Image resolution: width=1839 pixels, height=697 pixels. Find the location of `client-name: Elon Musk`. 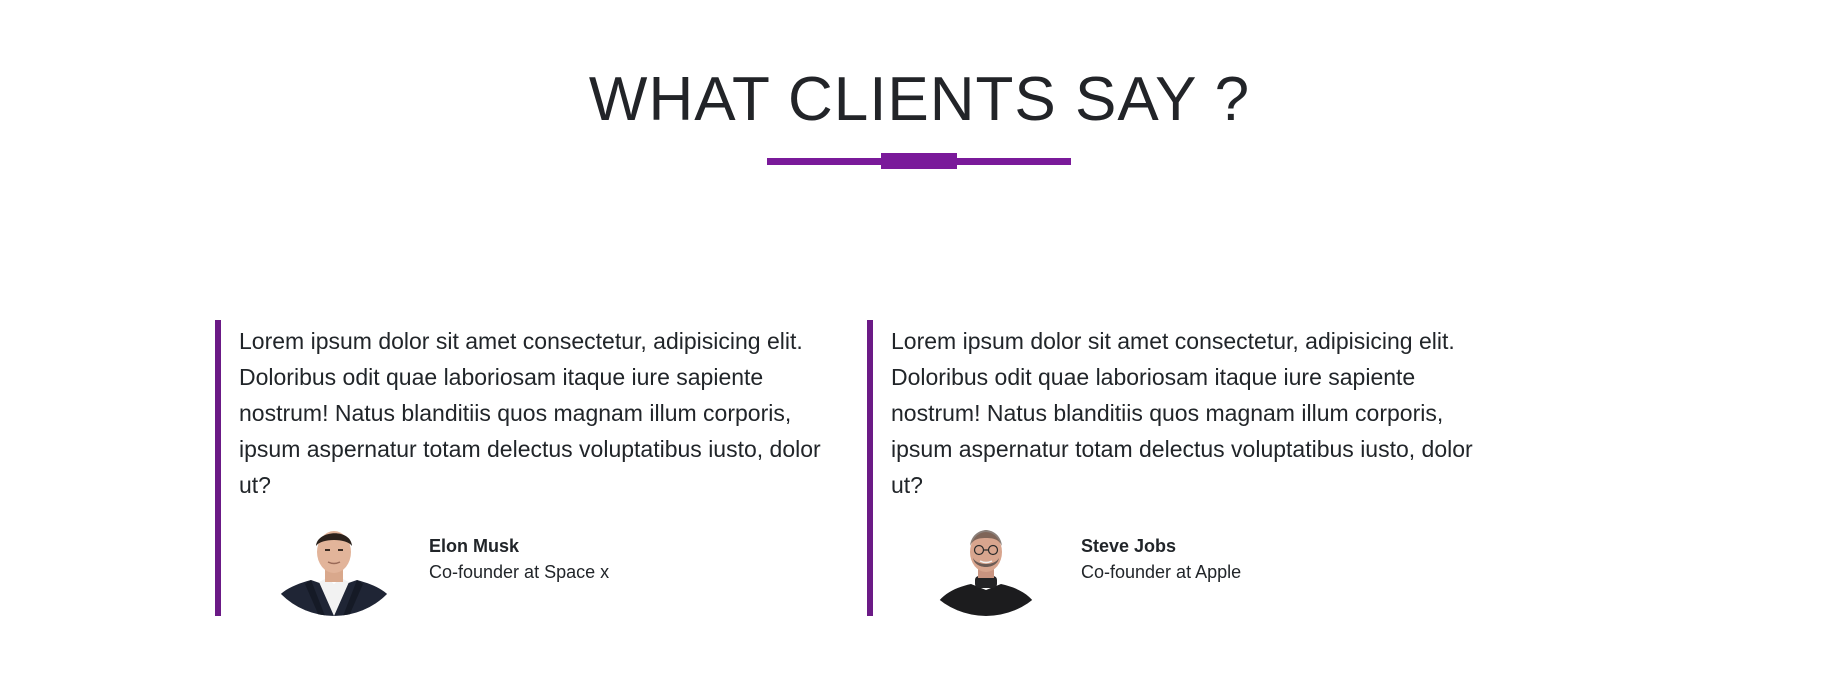

client-name: Elon Musk is located at coordinates (474, 546).